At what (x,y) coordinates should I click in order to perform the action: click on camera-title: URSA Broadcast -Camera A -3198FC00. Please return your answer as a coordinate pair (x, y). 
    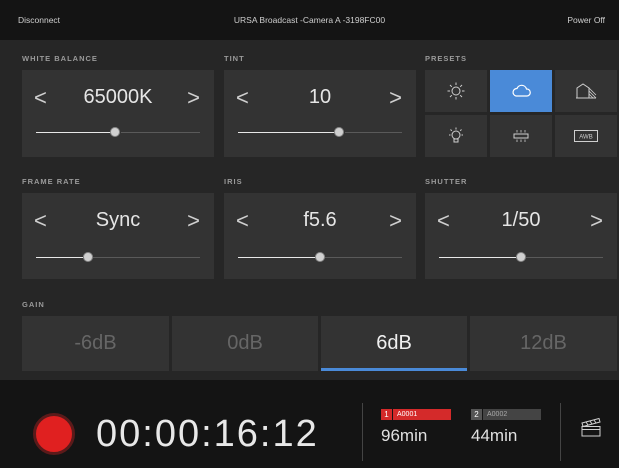
    Looking at the image, I should click on (309, 20).